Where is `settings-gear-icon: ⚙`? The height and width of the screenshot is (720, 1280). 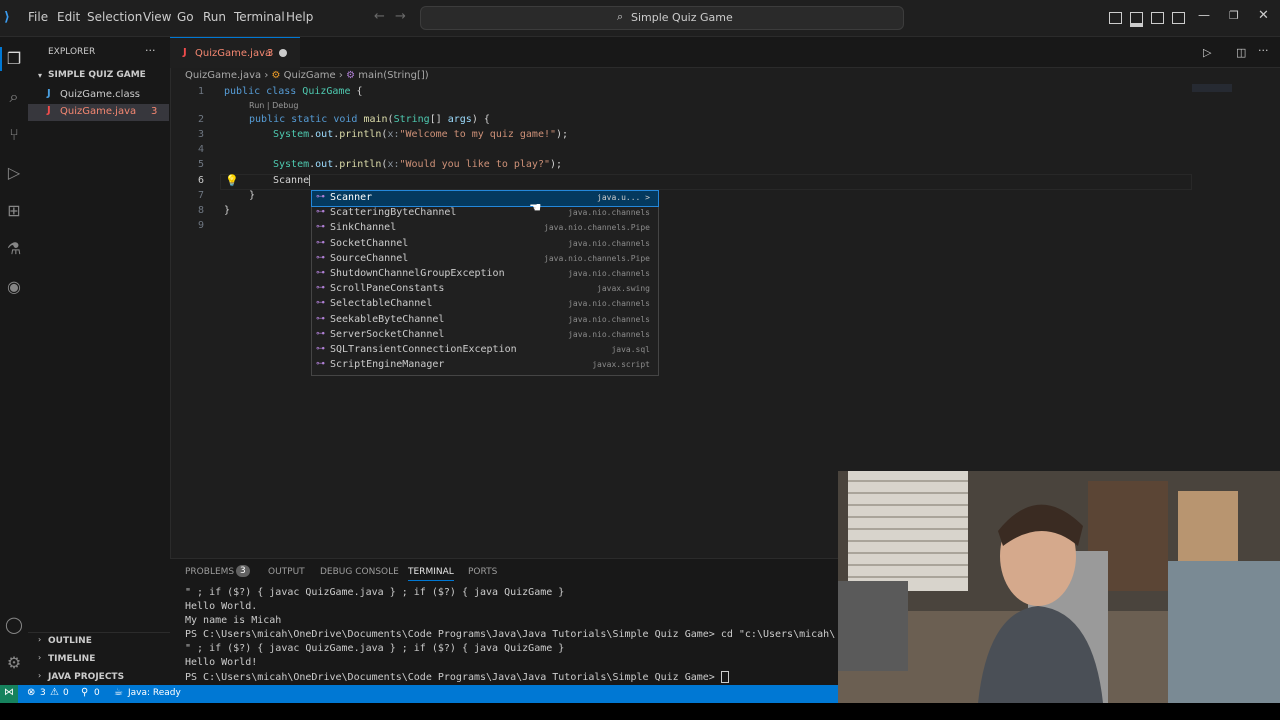 settings-gear-icon: ⚙ is located at coordinates (14, 663).